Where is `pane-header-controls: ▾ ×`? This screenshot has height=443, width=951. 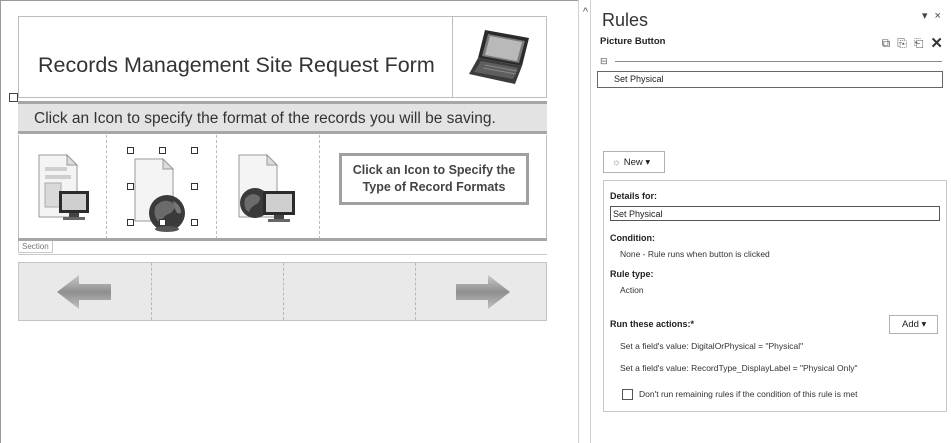
pane-header-controls: ▾ × is located at coordinates (932, 15).